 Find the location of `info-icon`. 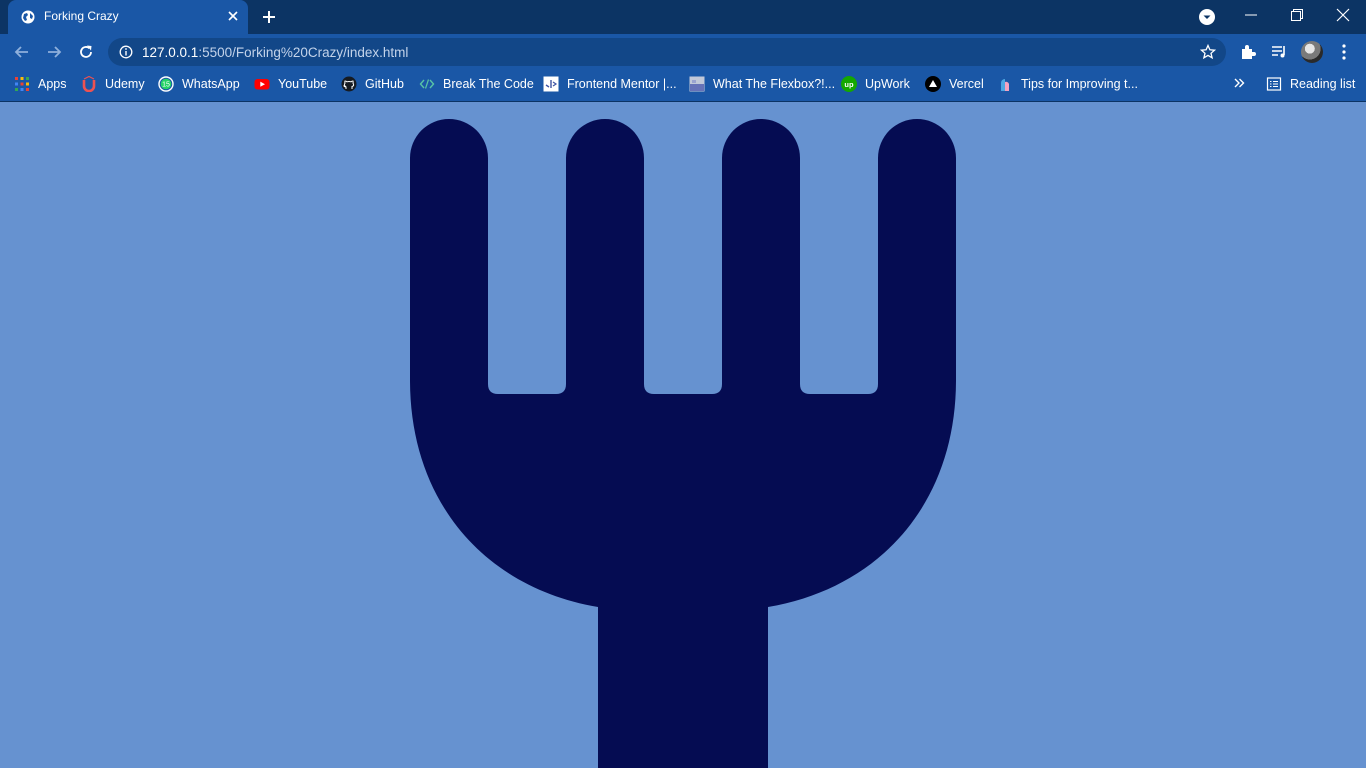

info-icon is located at coordinates (126, 52).